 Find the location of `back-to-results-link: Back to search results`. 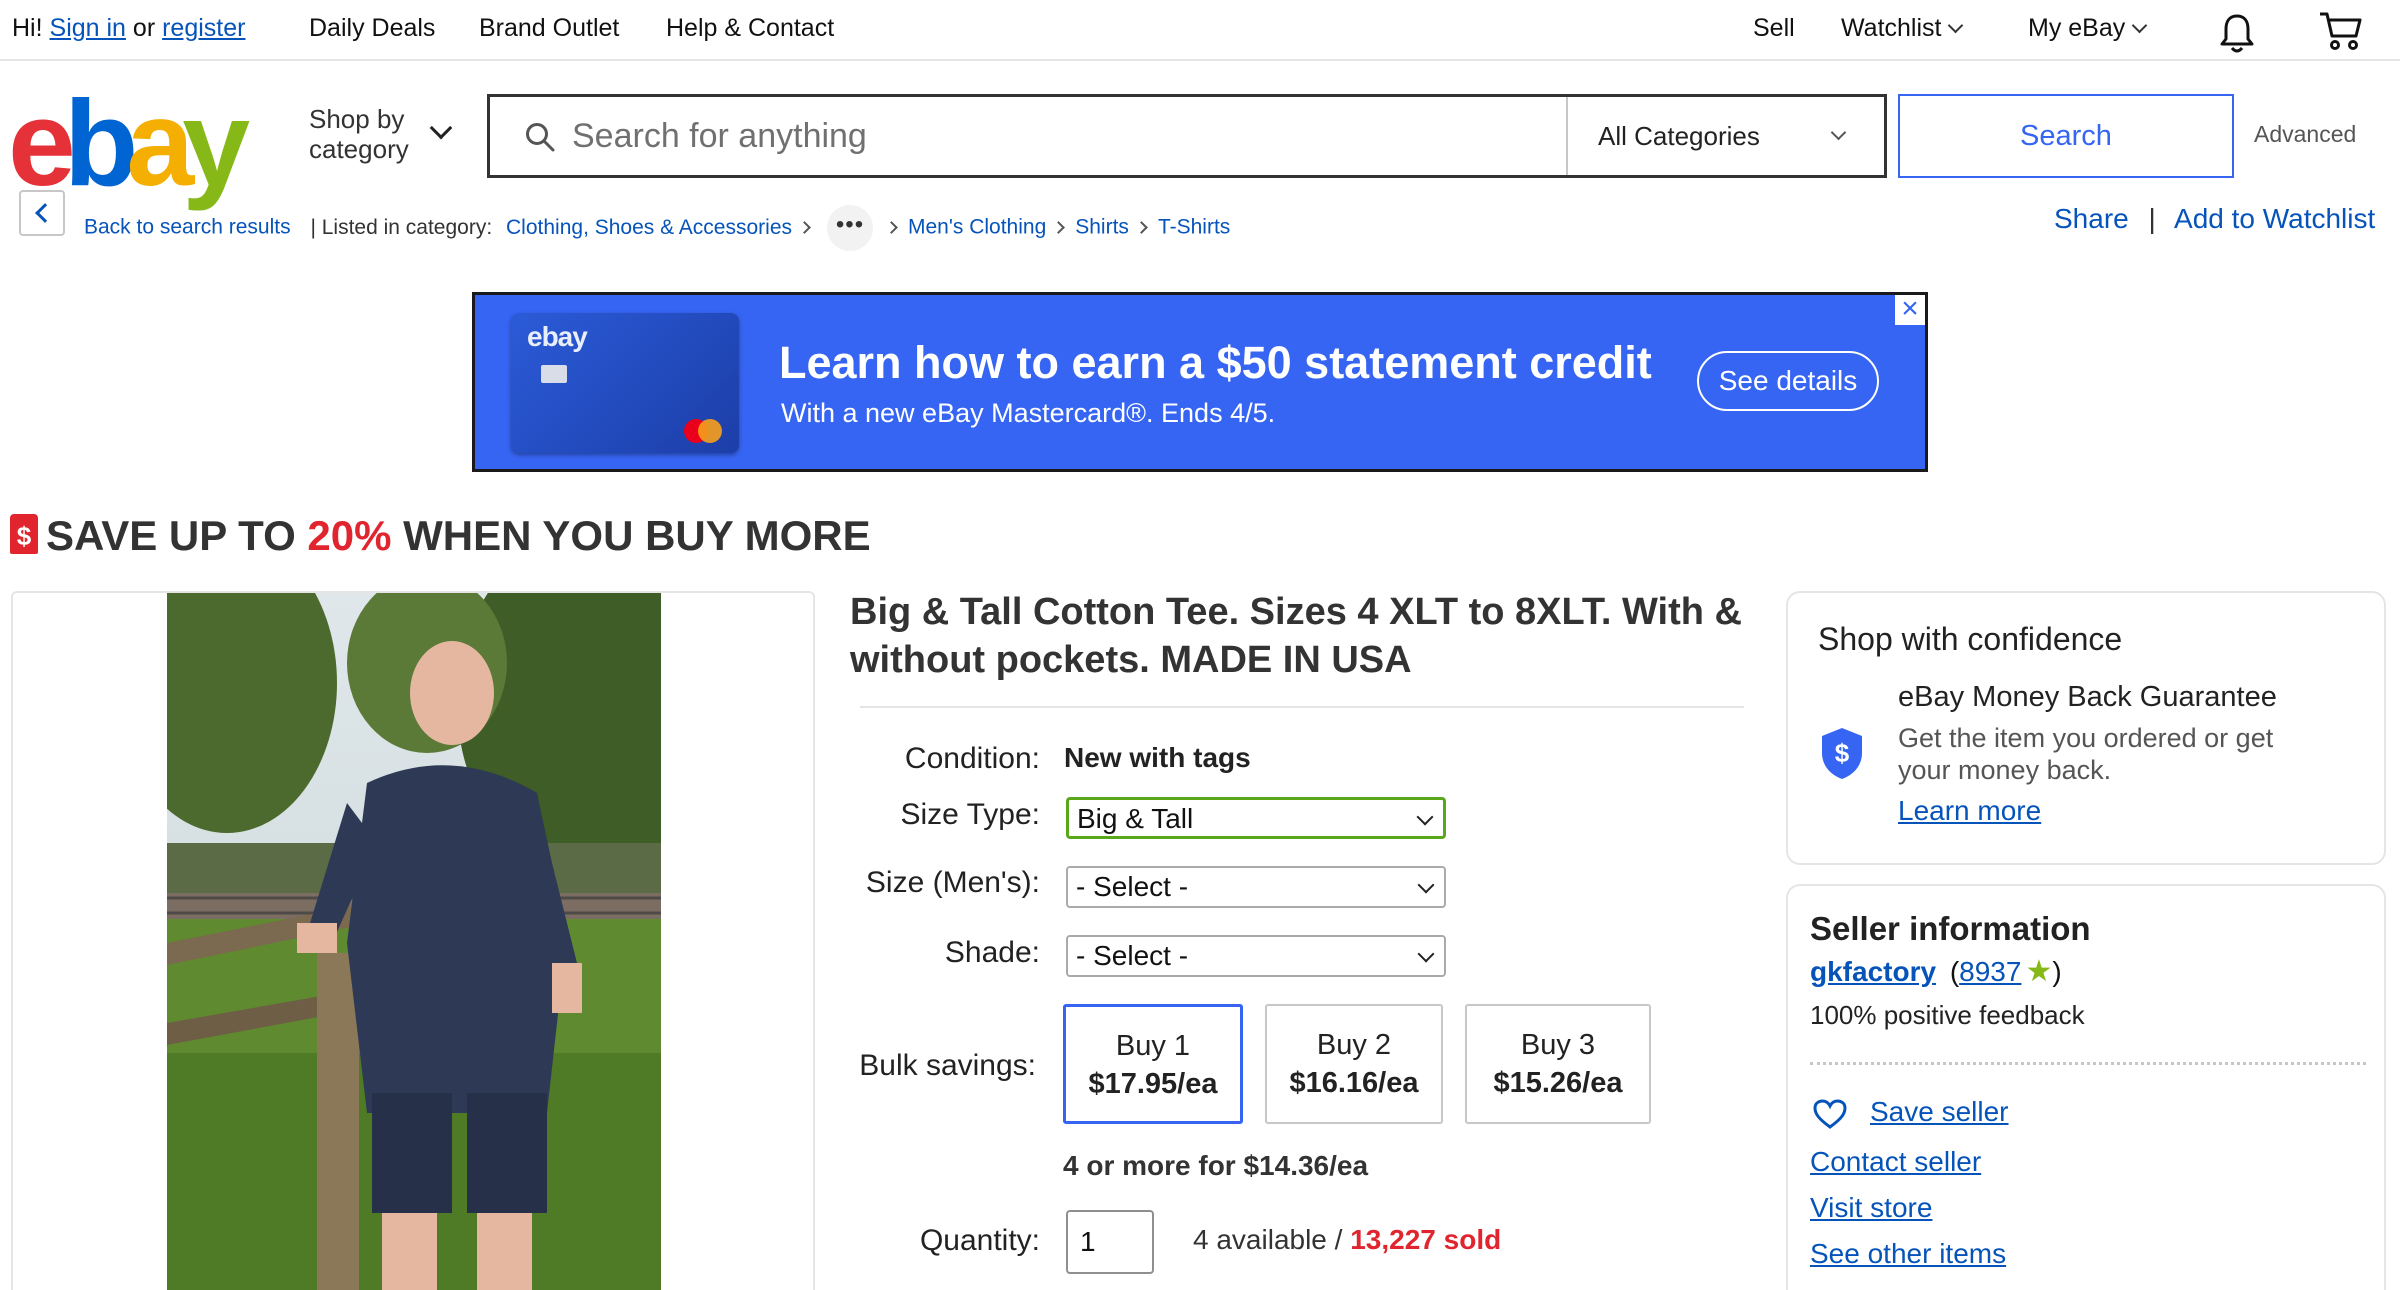

back-to-results-link: Back to search results is located at coordinates (187, 227).